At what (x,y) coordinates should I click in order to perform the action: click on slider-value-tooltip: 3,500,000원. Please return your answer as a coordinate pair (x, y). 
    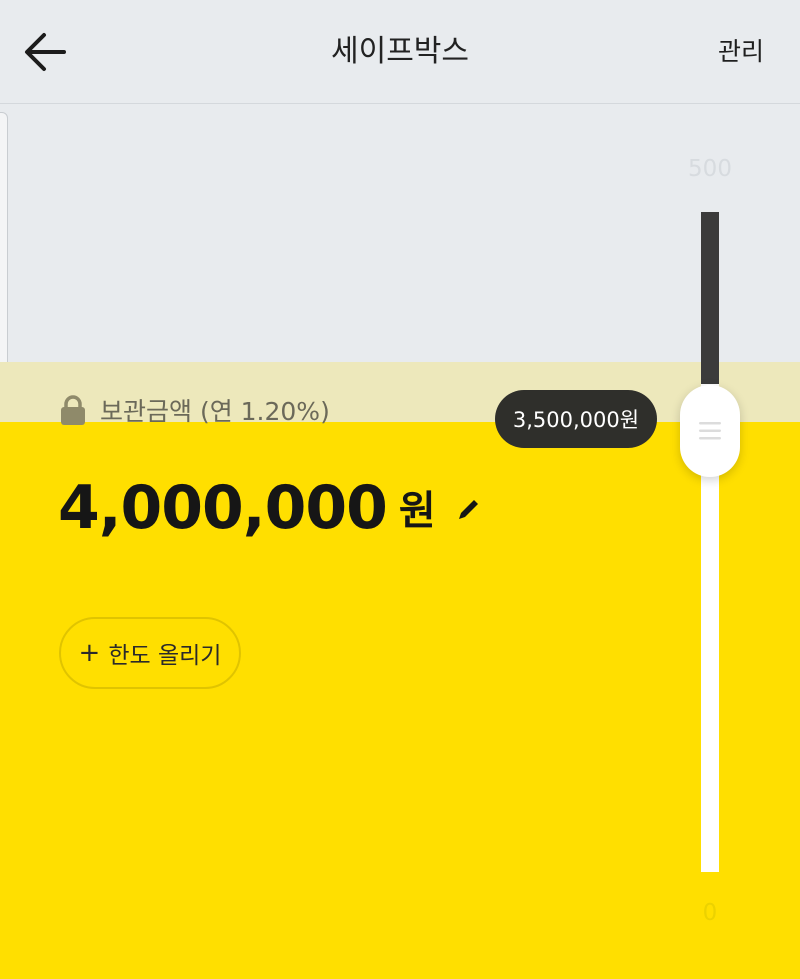
    Looking at the image, I should click on (576, 419).